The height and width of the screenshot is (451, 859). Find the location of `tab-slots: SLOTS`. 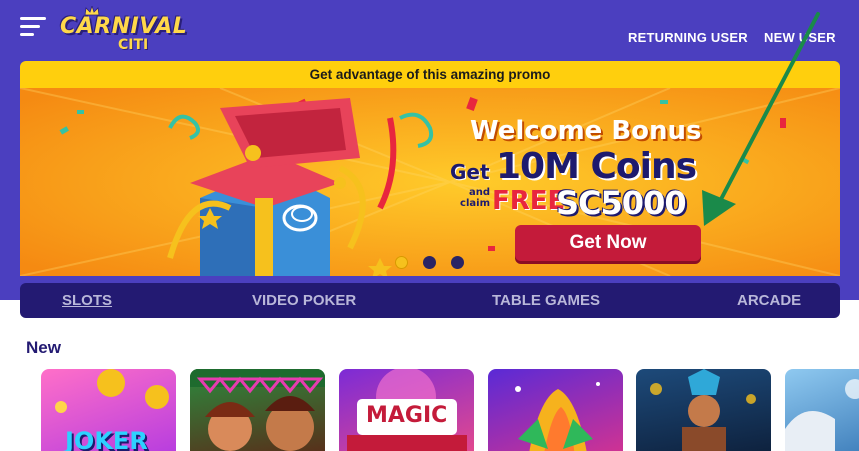

tab-slots: SLOTS is located at coordinates (87, 300).